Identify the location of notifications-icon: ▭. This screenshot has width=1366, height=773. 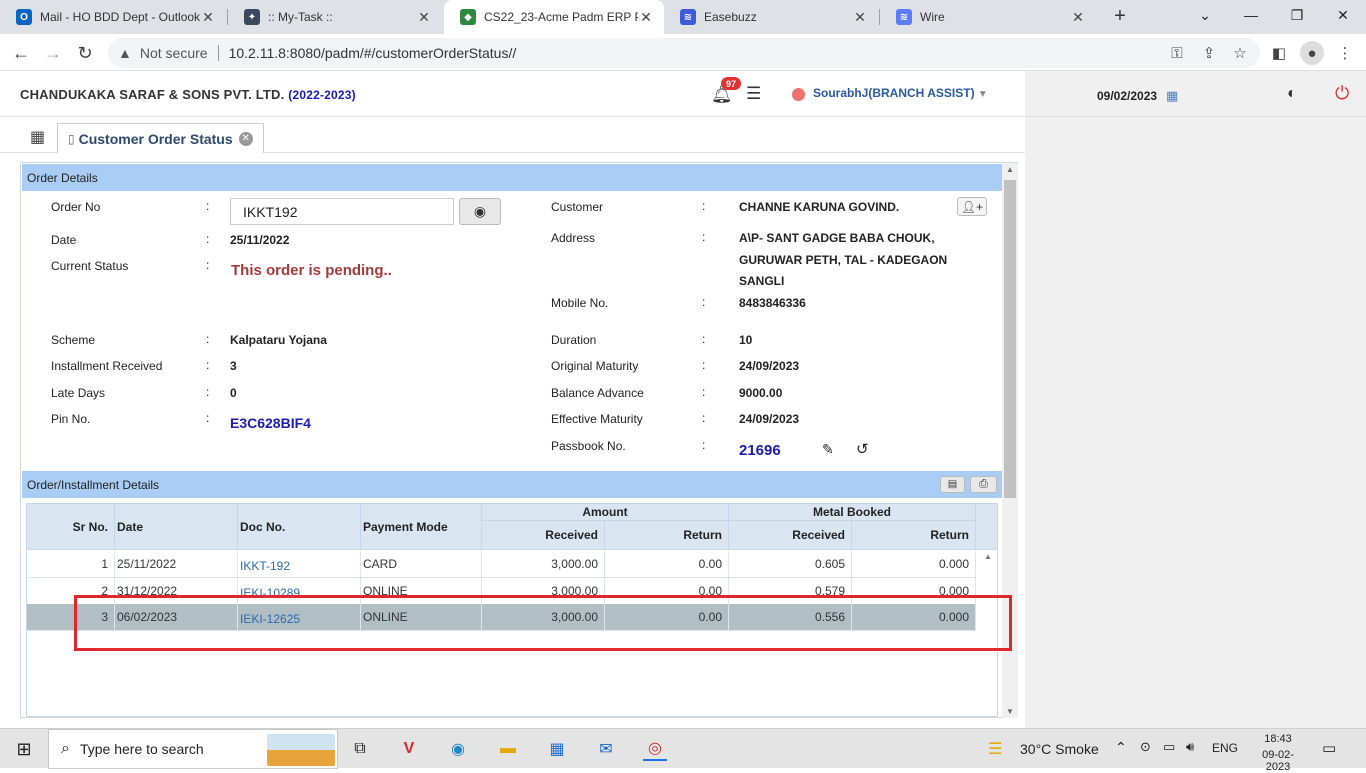
(1329, 748).